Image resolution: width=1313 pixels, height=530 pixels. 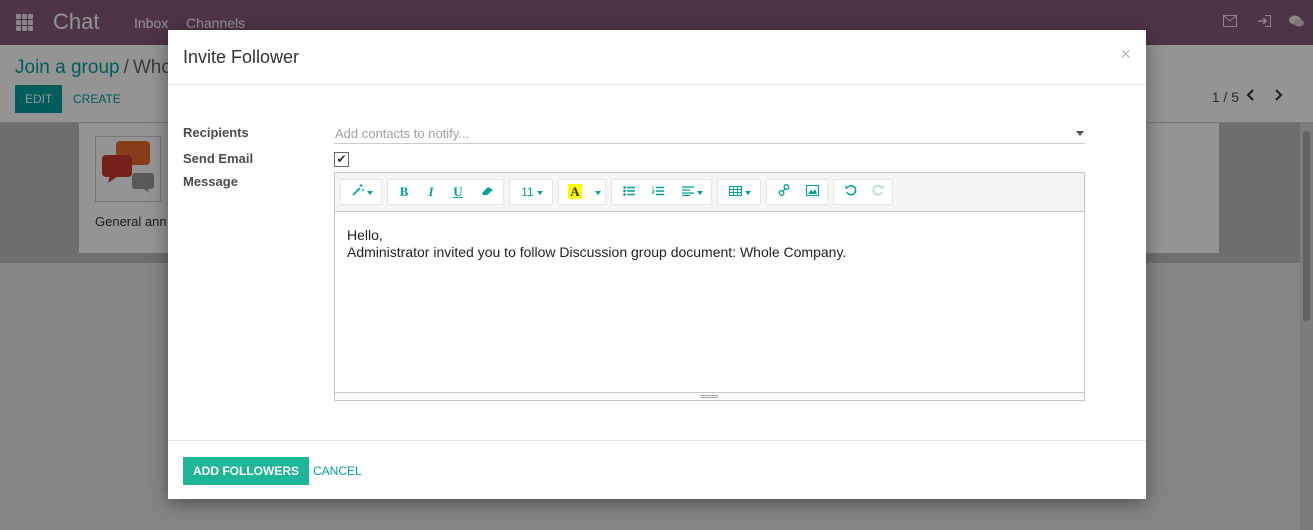 What do you see at coordinates (784, 192) in the screenshot?
I see `link-icon` at bounding box center [784, 192].